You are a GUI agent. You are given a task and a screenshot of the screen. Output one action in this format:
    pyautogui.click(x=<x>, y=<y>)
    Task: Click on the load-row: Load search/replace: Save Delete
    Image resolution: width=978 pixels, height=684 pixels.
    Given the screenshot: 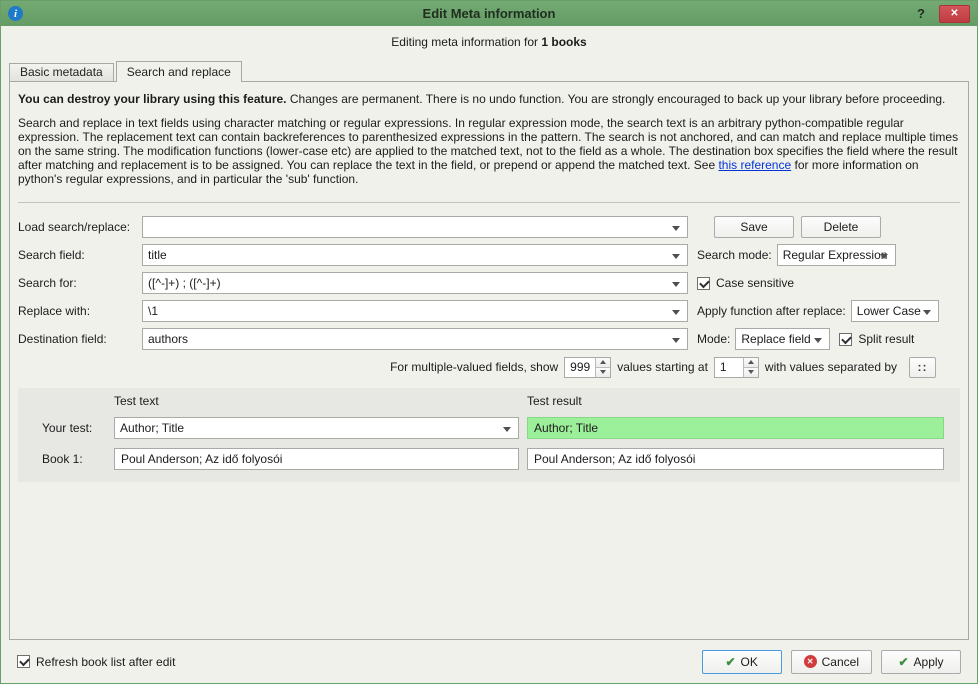 What is the action you would take?
    pyautogui.click(x=489, y=227)
    